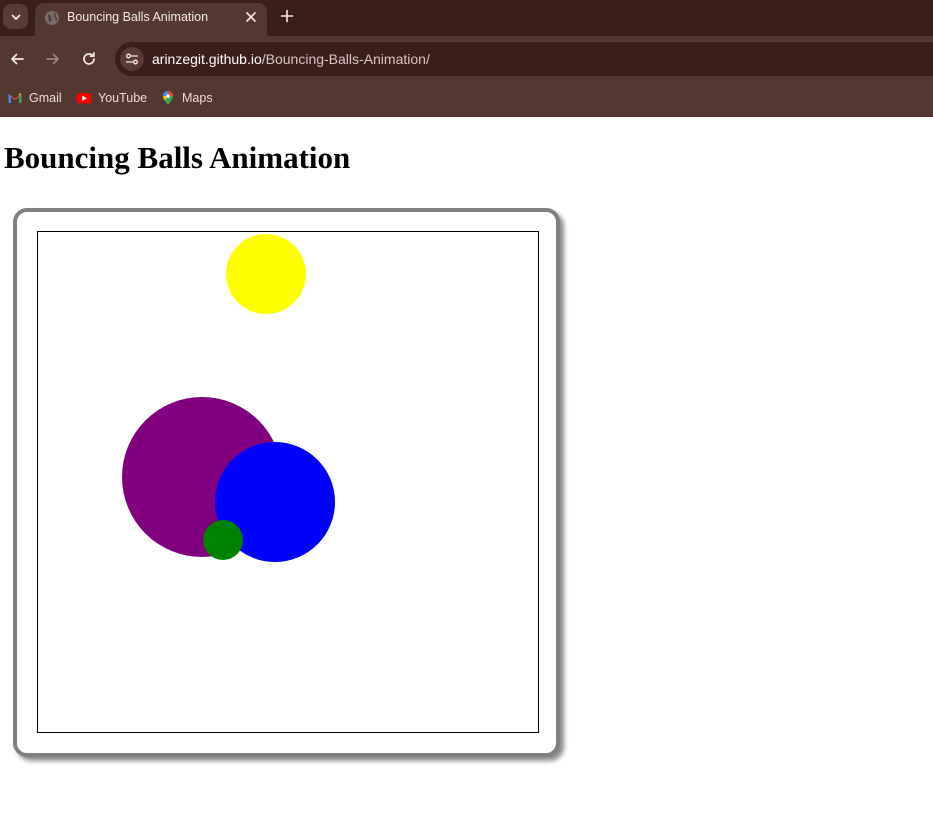 This screenshot has width=933, height=822. I want to click on plus-icon, so click(287, 16).